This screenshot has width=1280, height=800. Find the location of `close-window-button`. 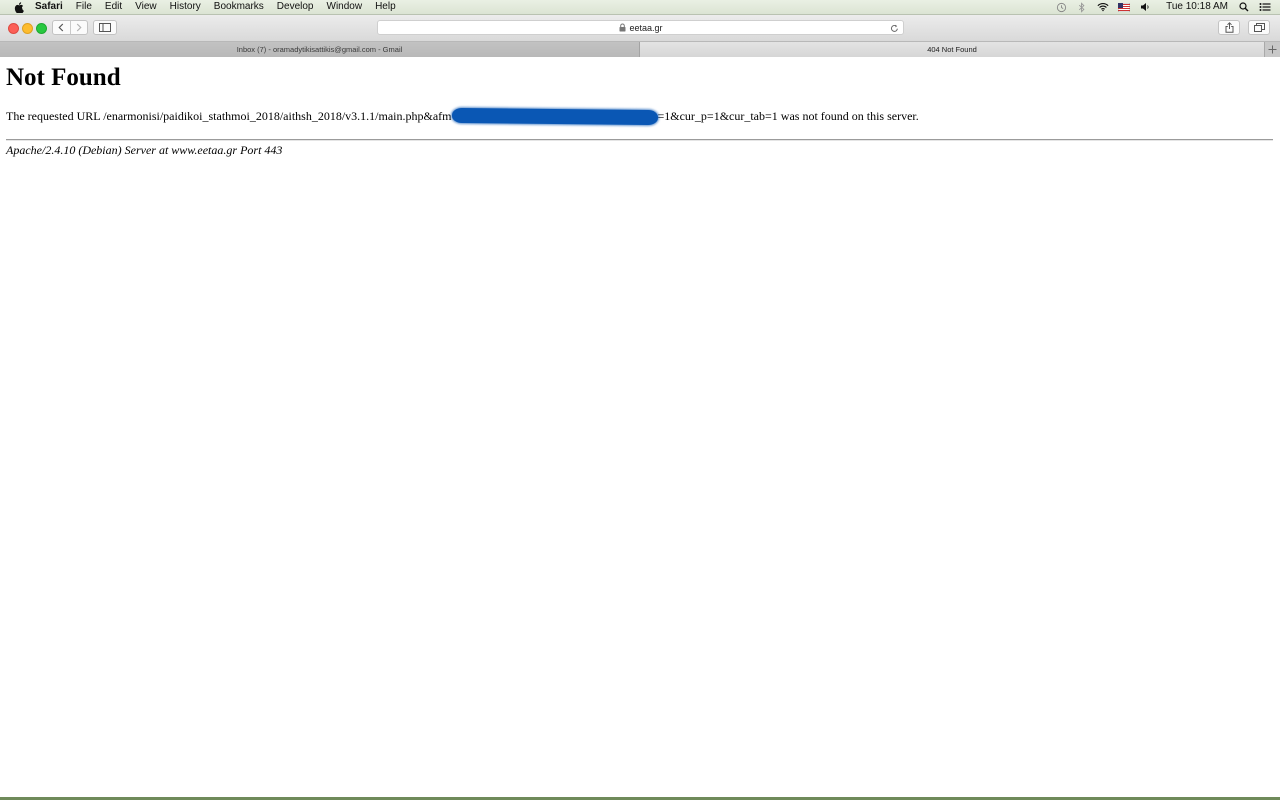

close-window-button is located at coordinates (13, 28).